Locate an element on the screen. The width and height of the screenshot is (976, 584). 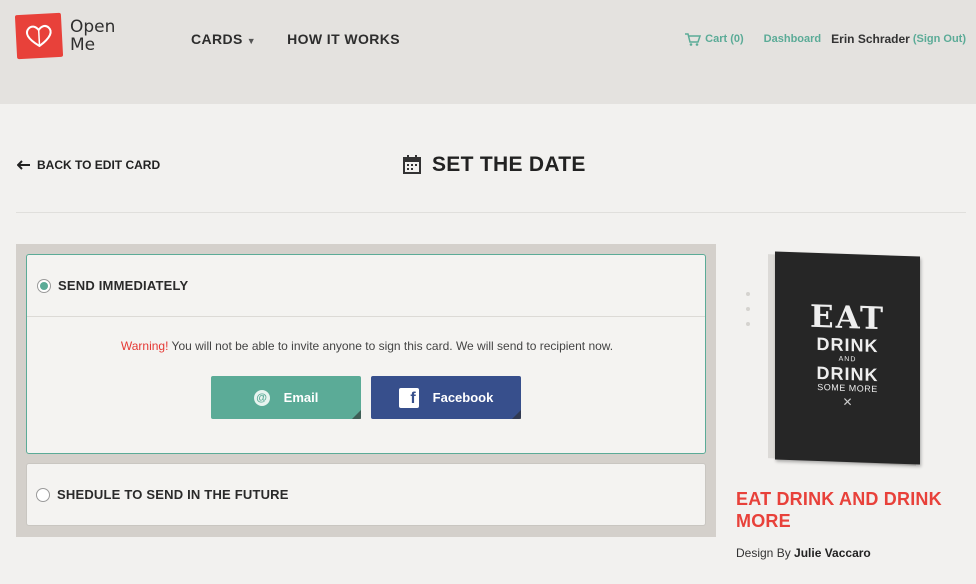
chevron-down-icon: ▼ is located at coordinates (251, 41).